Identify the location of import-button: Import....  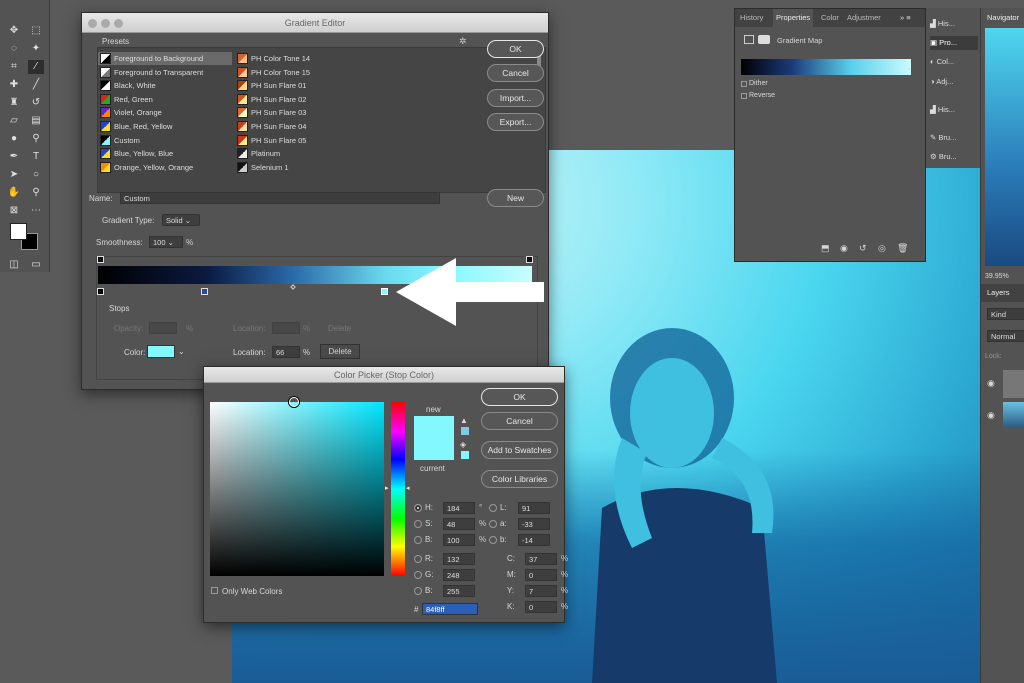
(515, 98).